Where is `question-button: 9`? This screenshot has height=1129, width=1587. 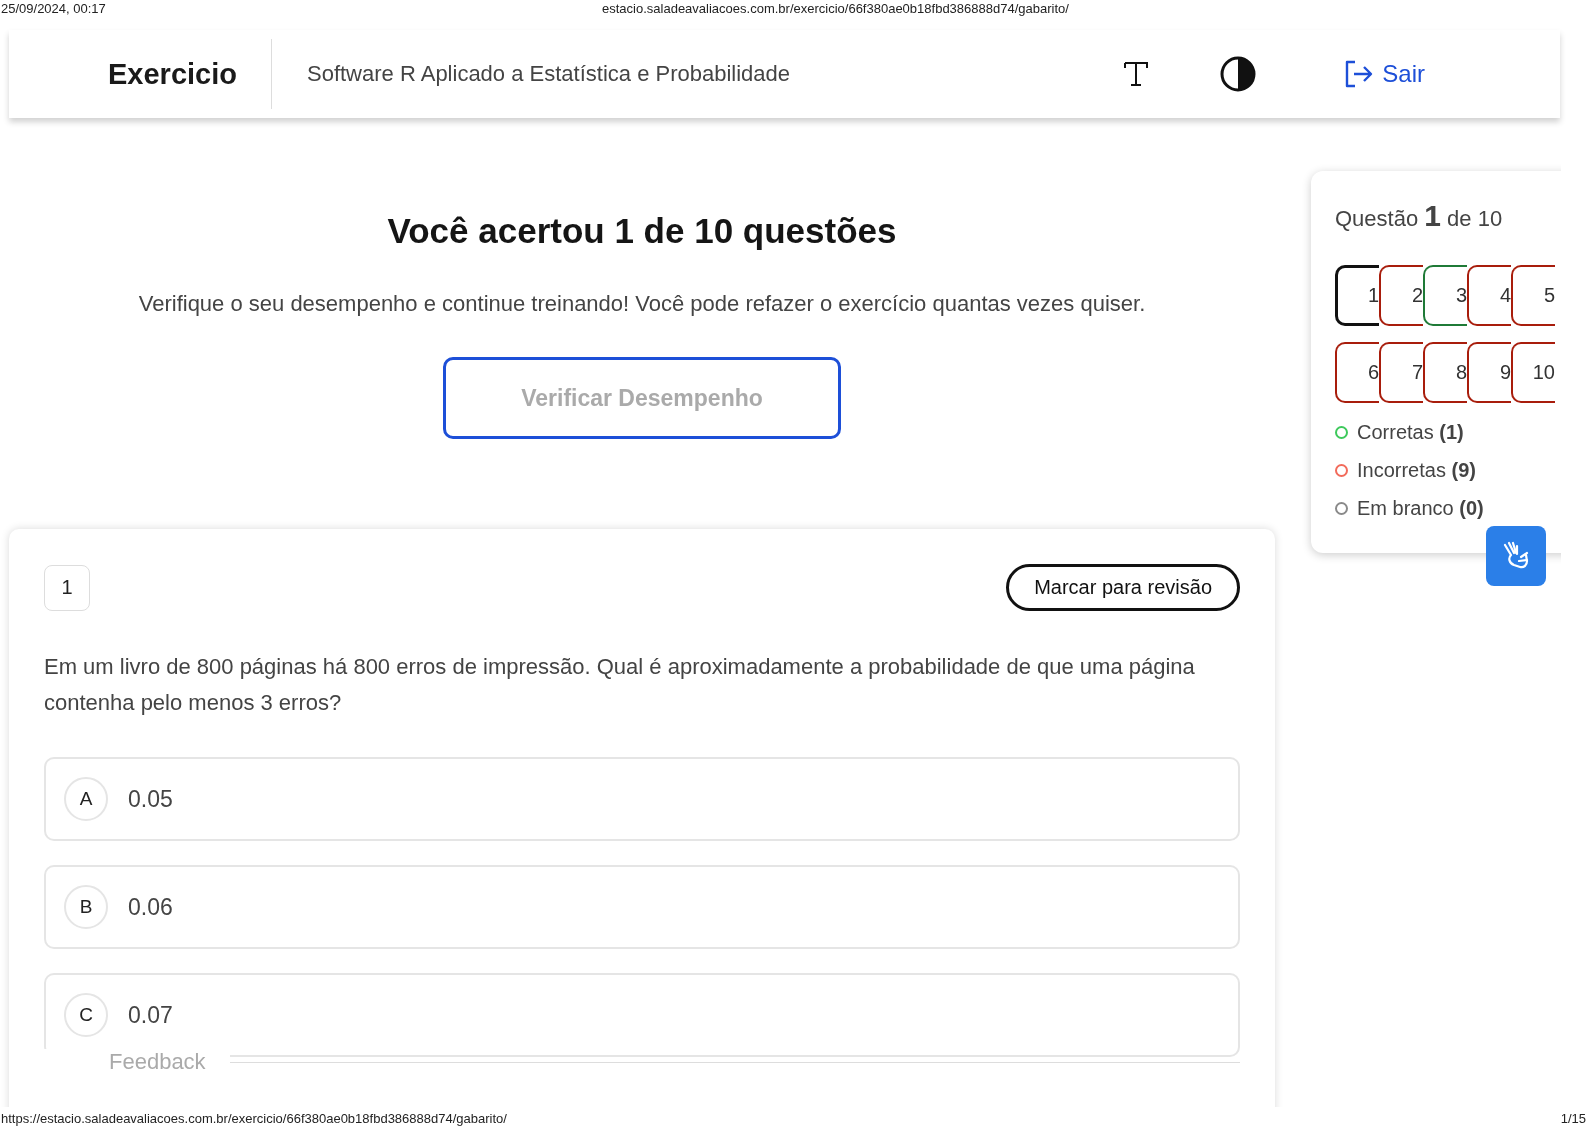
question-button: 9 is located at coordinates (1489, 372).